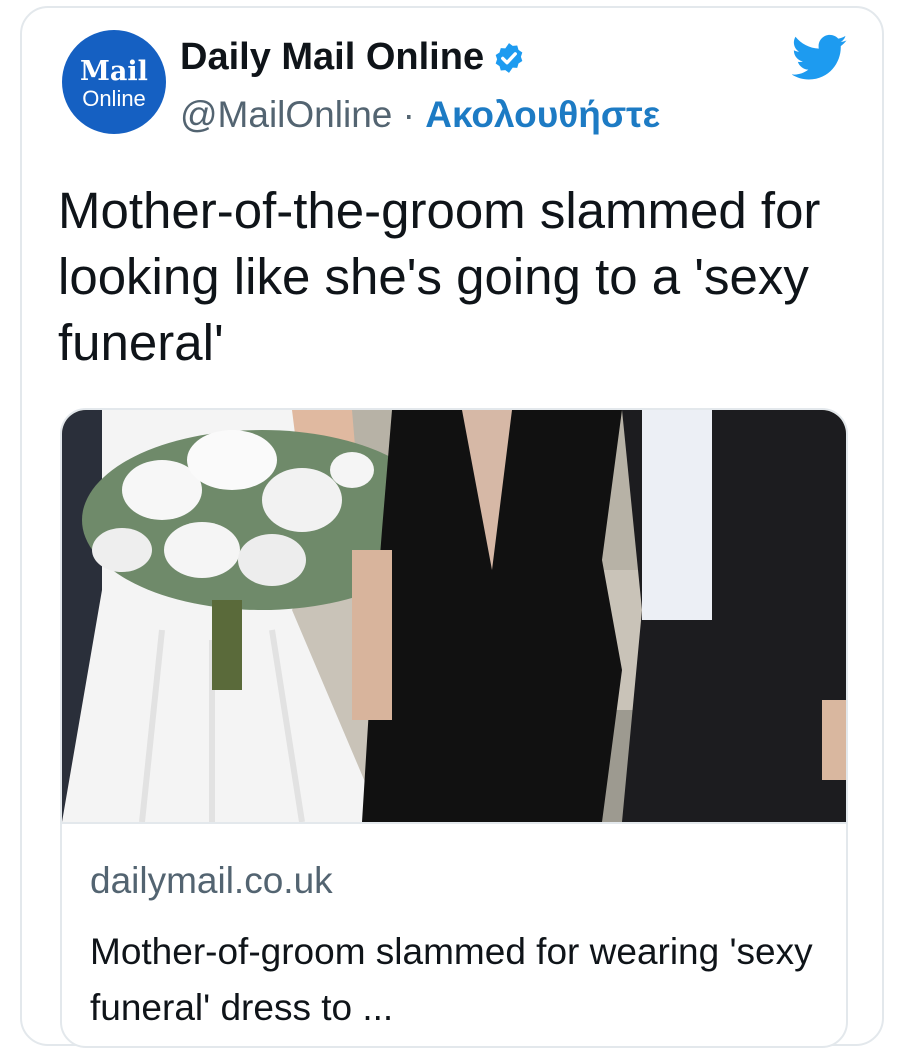  Describe the element at coordinates (820, 58) in the screenshot. I see `twitter-bird-icon` at that location.